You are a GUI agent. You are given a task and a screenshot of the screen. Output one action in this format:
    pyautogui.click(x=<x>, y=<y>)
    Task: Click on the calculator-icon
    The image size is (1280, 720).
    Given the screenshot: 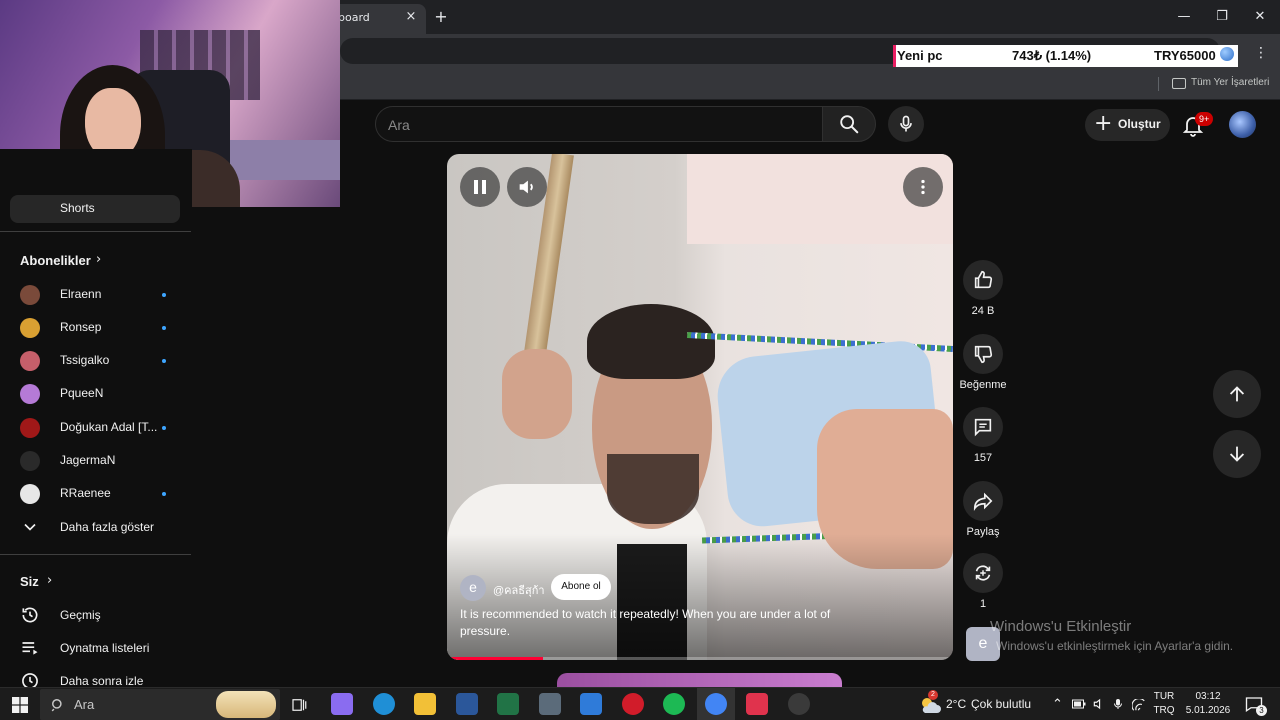 What is the action you would take?
    pyautogui.click(x=550, y=704)
    